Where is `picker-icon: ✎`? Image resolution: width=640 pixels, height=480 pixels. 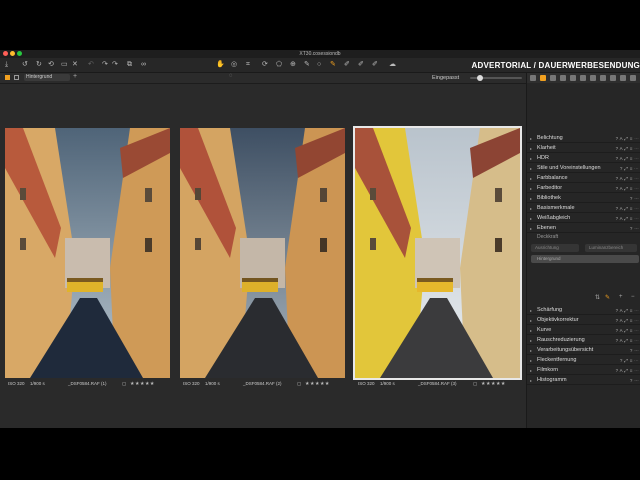
picker-icon: ✎ is located at coordinates (307, 65).